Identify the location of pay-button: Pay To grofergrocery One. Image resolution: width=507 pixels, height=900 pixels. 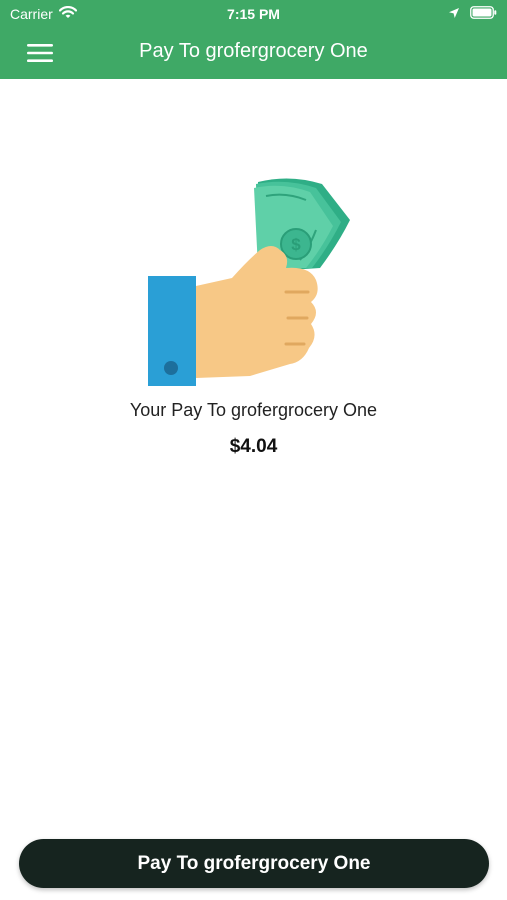
(254, 863).